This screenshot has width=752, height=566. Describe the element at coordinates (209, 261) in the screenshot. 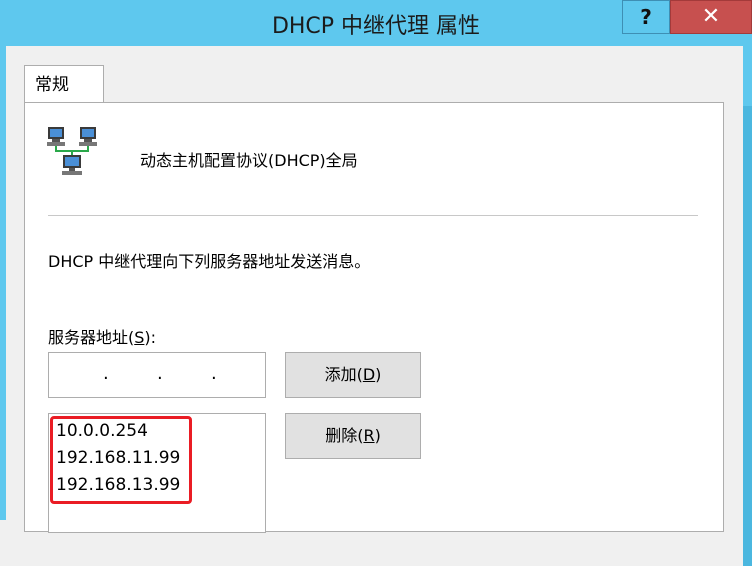

I see `info-text: DHCP 中继代理向下列服务器地址发送消息。` at that location.